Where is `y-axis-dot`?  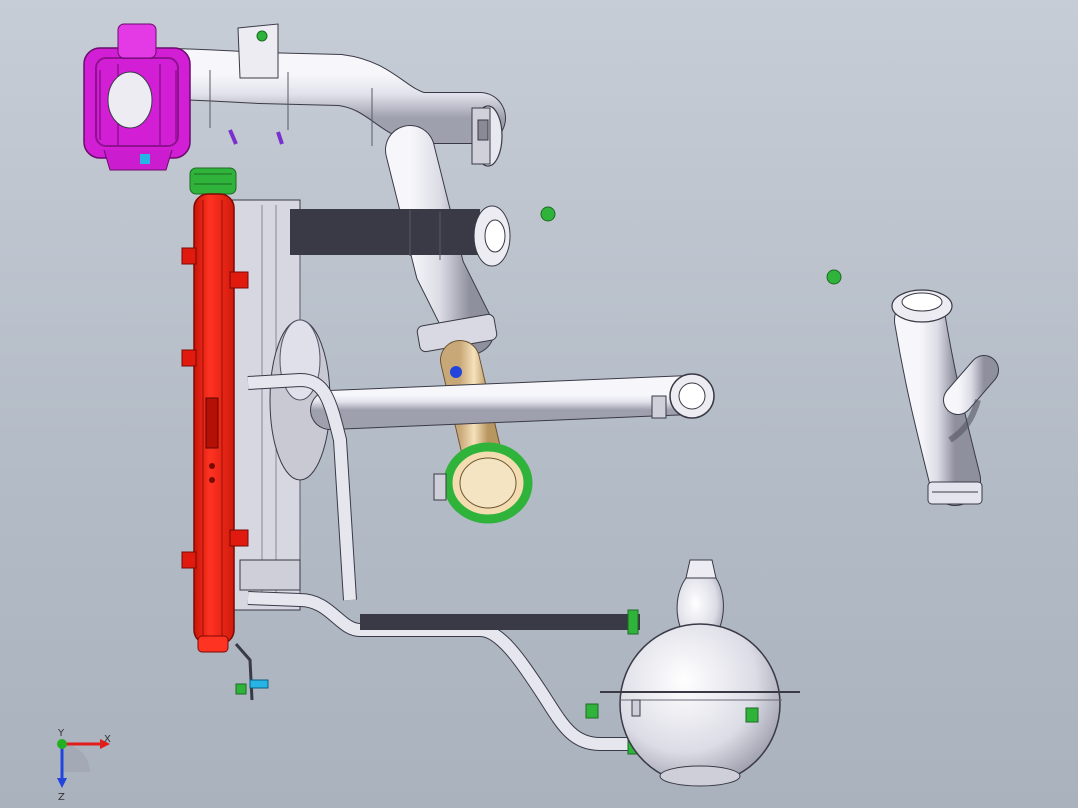
y-axis-dot is located at coordinates (62, 744).